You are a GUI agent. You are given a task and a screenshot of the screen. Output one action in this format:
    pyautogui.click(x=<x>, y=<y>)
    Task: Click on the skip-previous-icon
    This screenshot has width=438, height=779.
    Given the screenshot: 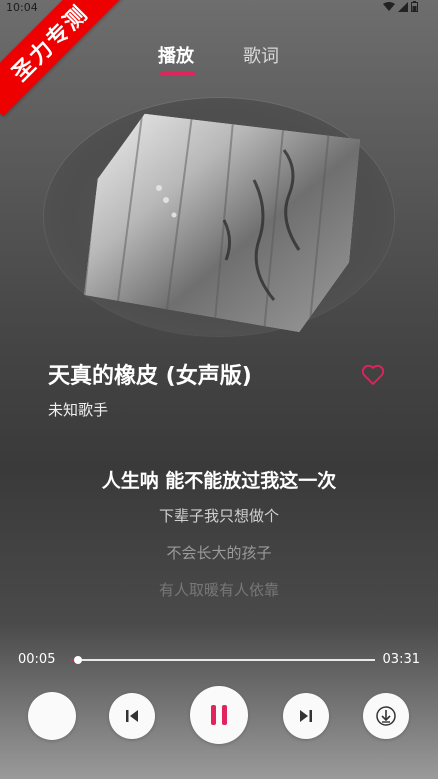 What is the action you would take?
    pyautogui.click(x=132, y=716)
    